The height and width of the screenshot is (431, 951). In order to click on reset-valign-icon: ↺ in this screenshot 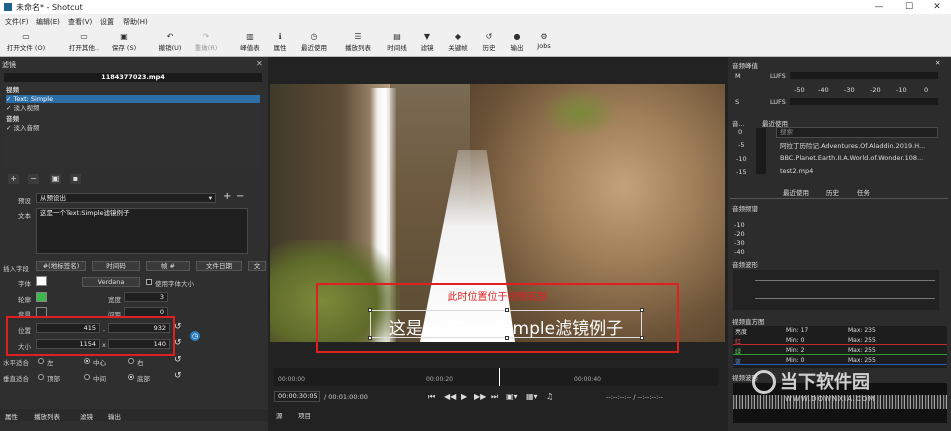, I will do `click(178, 376)`.